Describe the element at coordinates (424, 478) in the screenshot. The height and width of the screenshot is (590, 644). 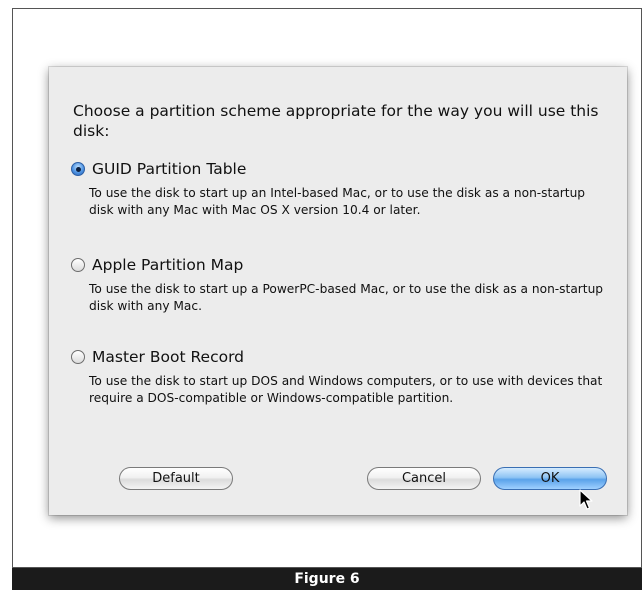
I see `cancel-button: Cancel` at that location.